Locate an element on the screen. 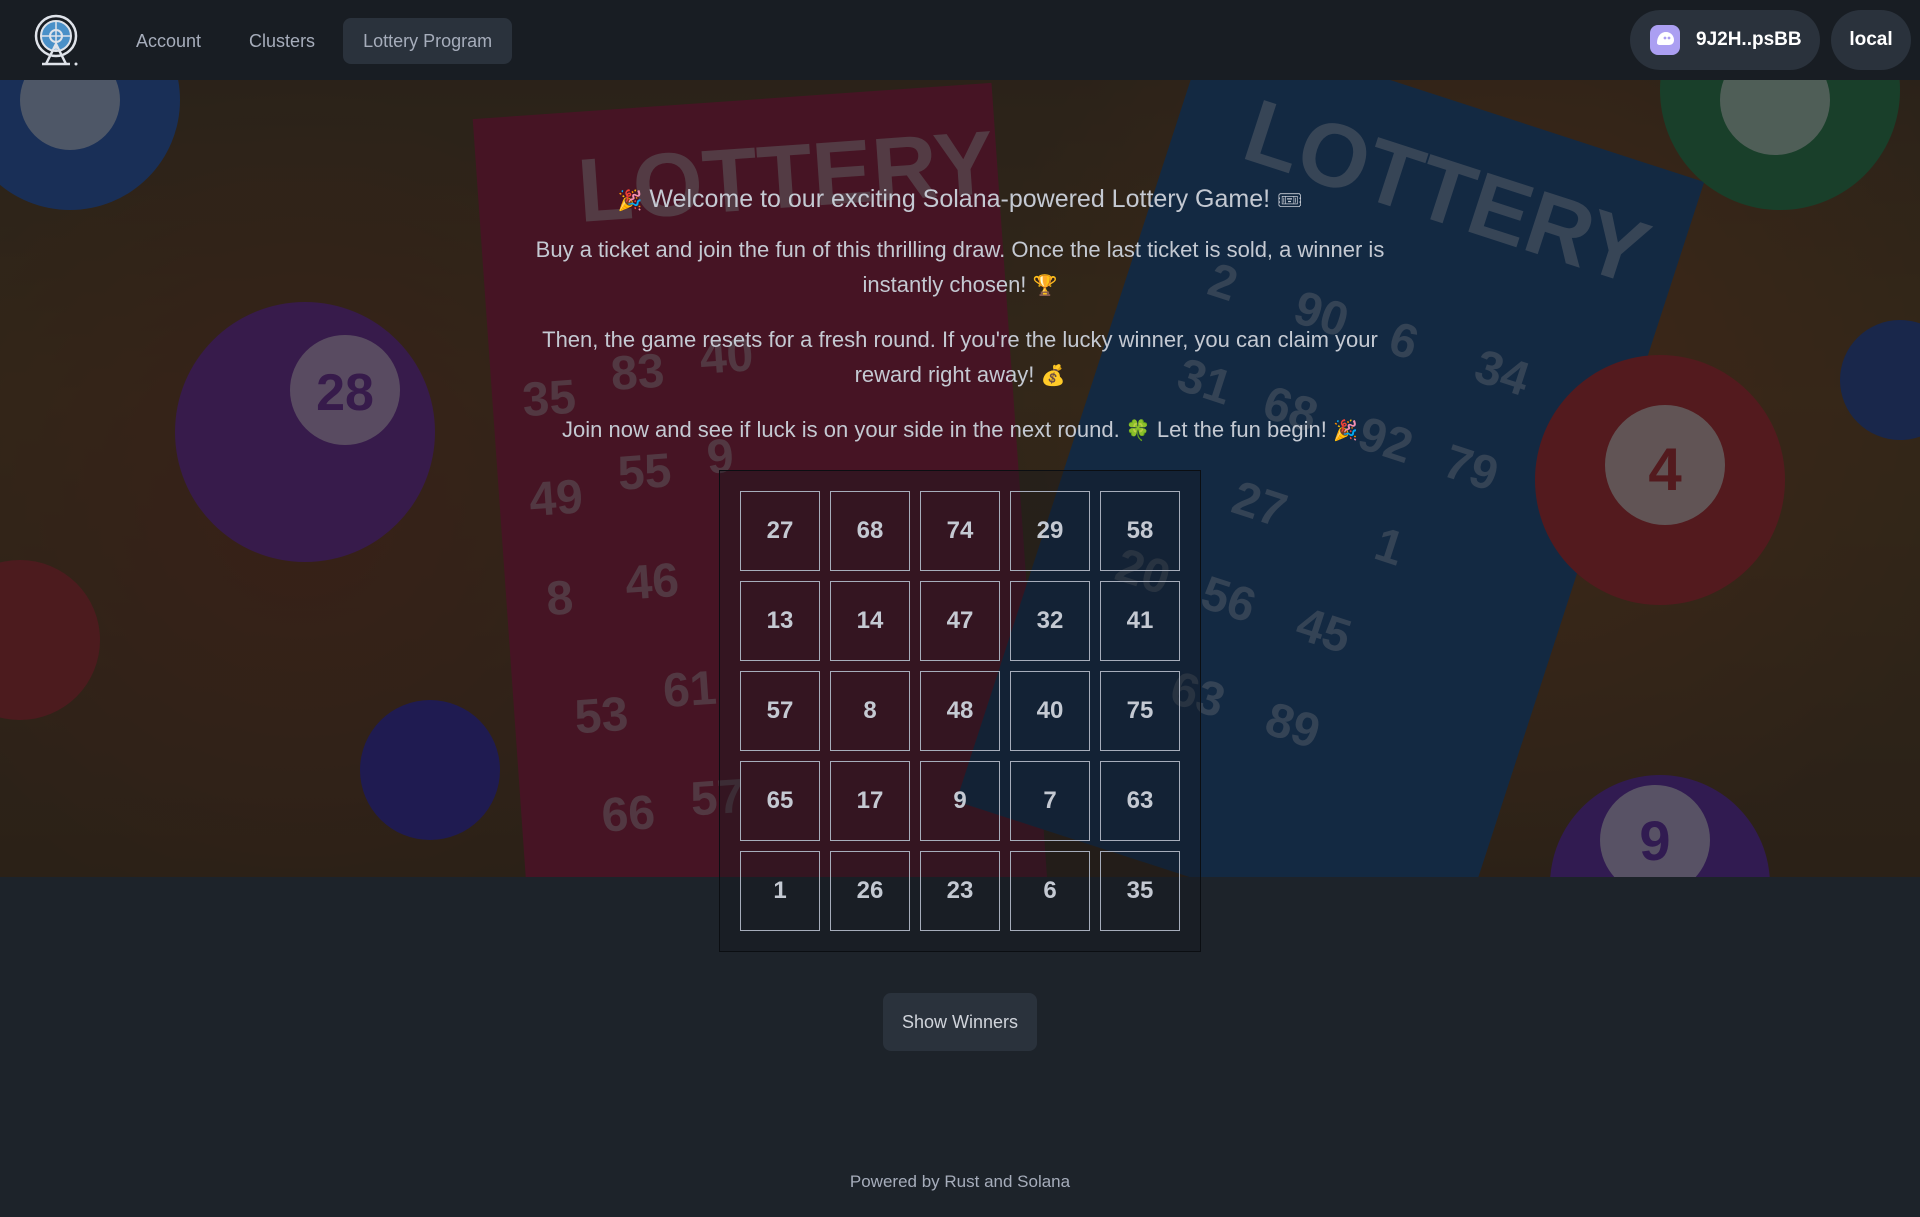  number-cell: 58 is located at coordinates (1140, 531).